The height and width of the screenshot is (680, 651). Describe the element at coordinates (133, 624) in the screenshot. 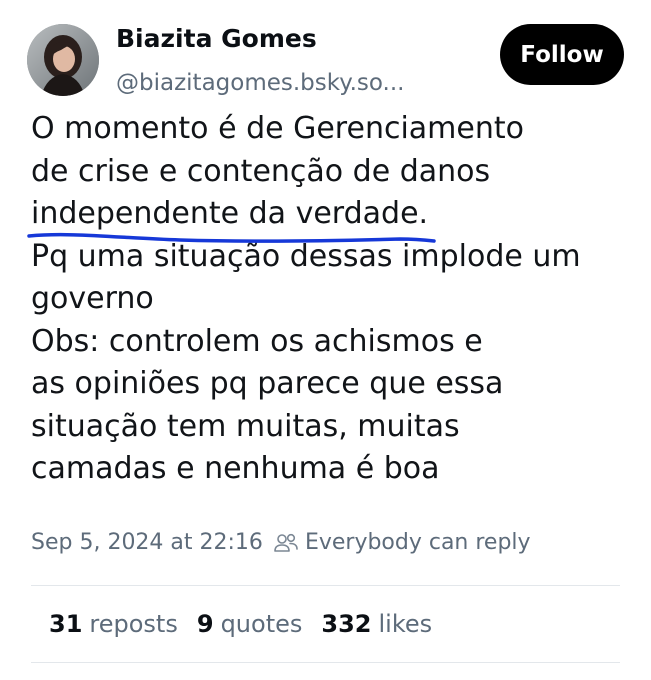

I see `reposts-label: reposts` at that location.